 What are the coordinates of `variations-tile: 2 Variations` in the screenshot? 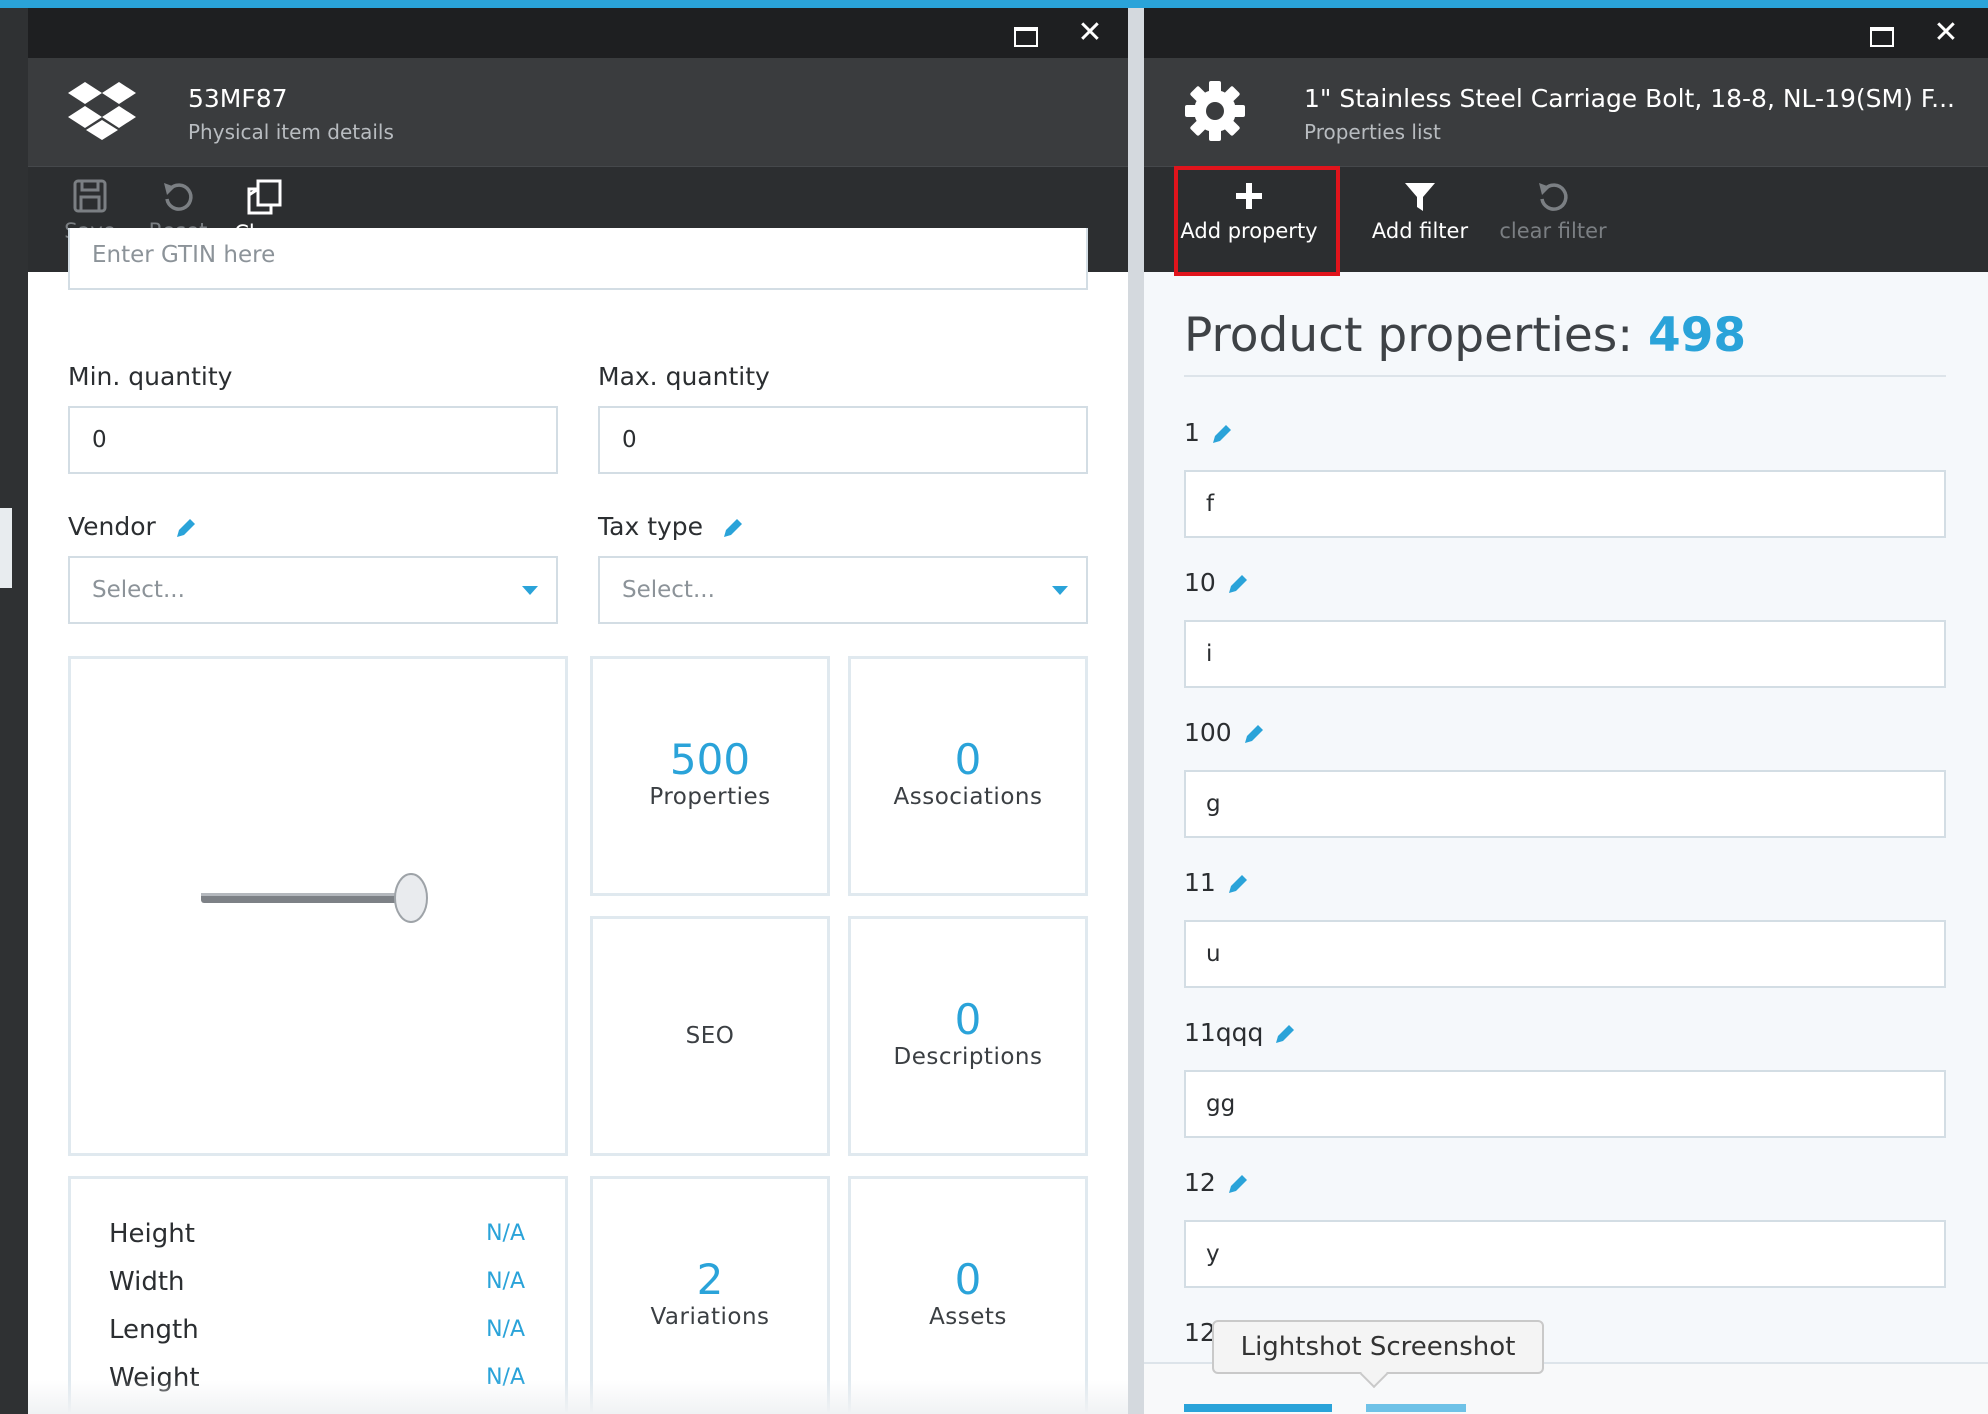 It's located at (710, 1295).